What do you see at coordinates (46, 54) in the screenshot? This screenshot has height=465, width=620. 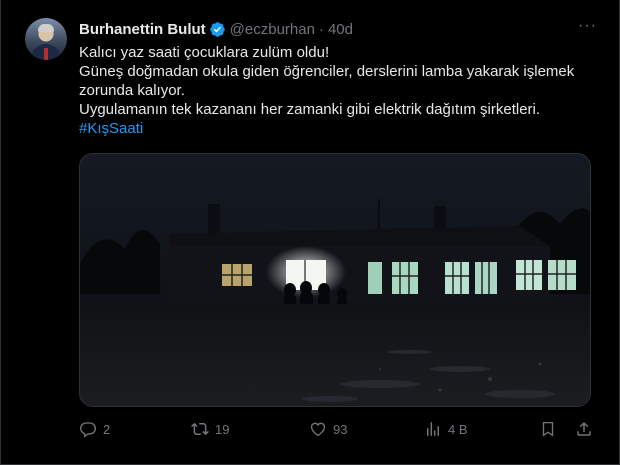 I see `avatar-tie` at bounding box center [46, 54].